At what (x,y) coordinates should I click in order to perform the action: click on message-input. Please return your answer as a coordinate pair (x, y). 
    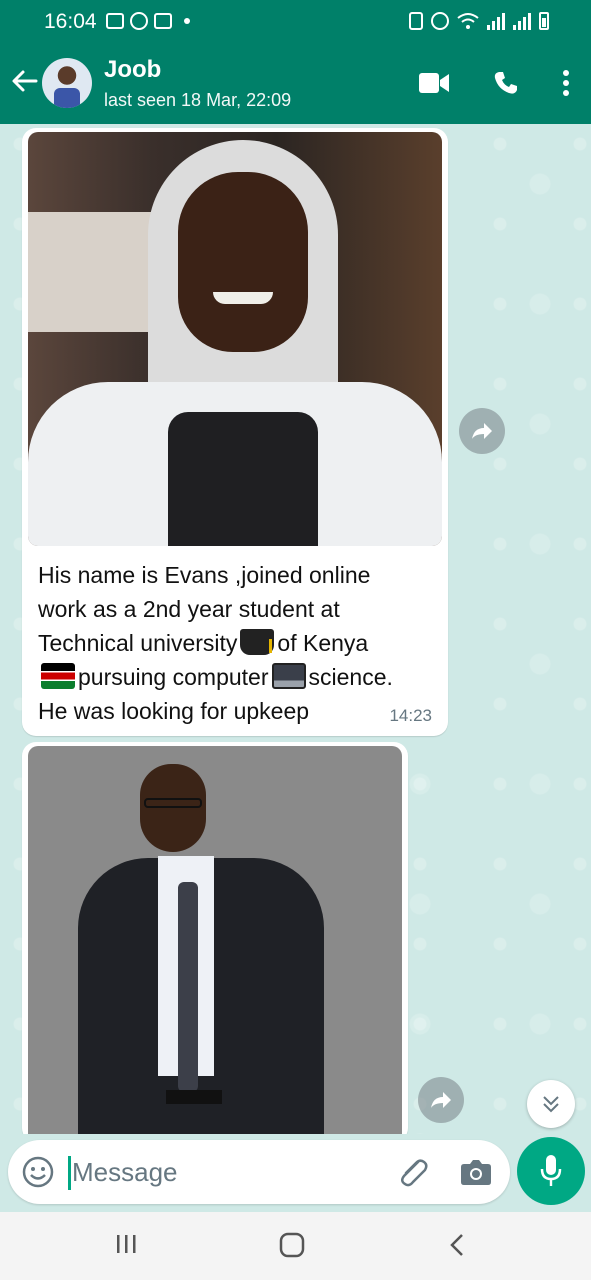
    Looking at the image, I should click on (222, 1172).